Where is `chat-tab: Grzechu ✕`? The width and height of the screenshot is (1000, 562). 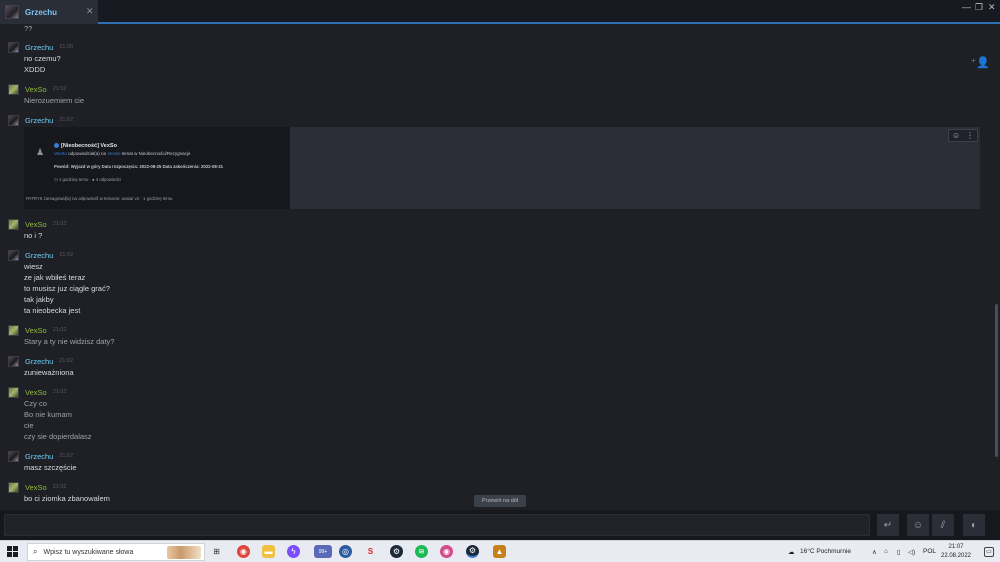
chat-tab: Grzechu ✕ is located at coordinates (49, 12).